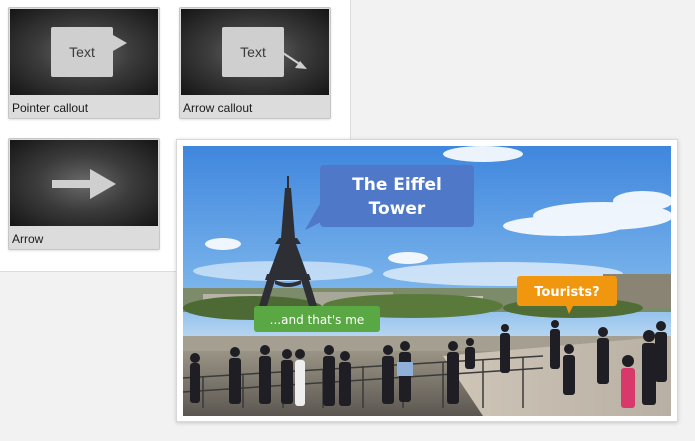  I want to click on pointer-callout-preview-text: Text, so click(82, 52).